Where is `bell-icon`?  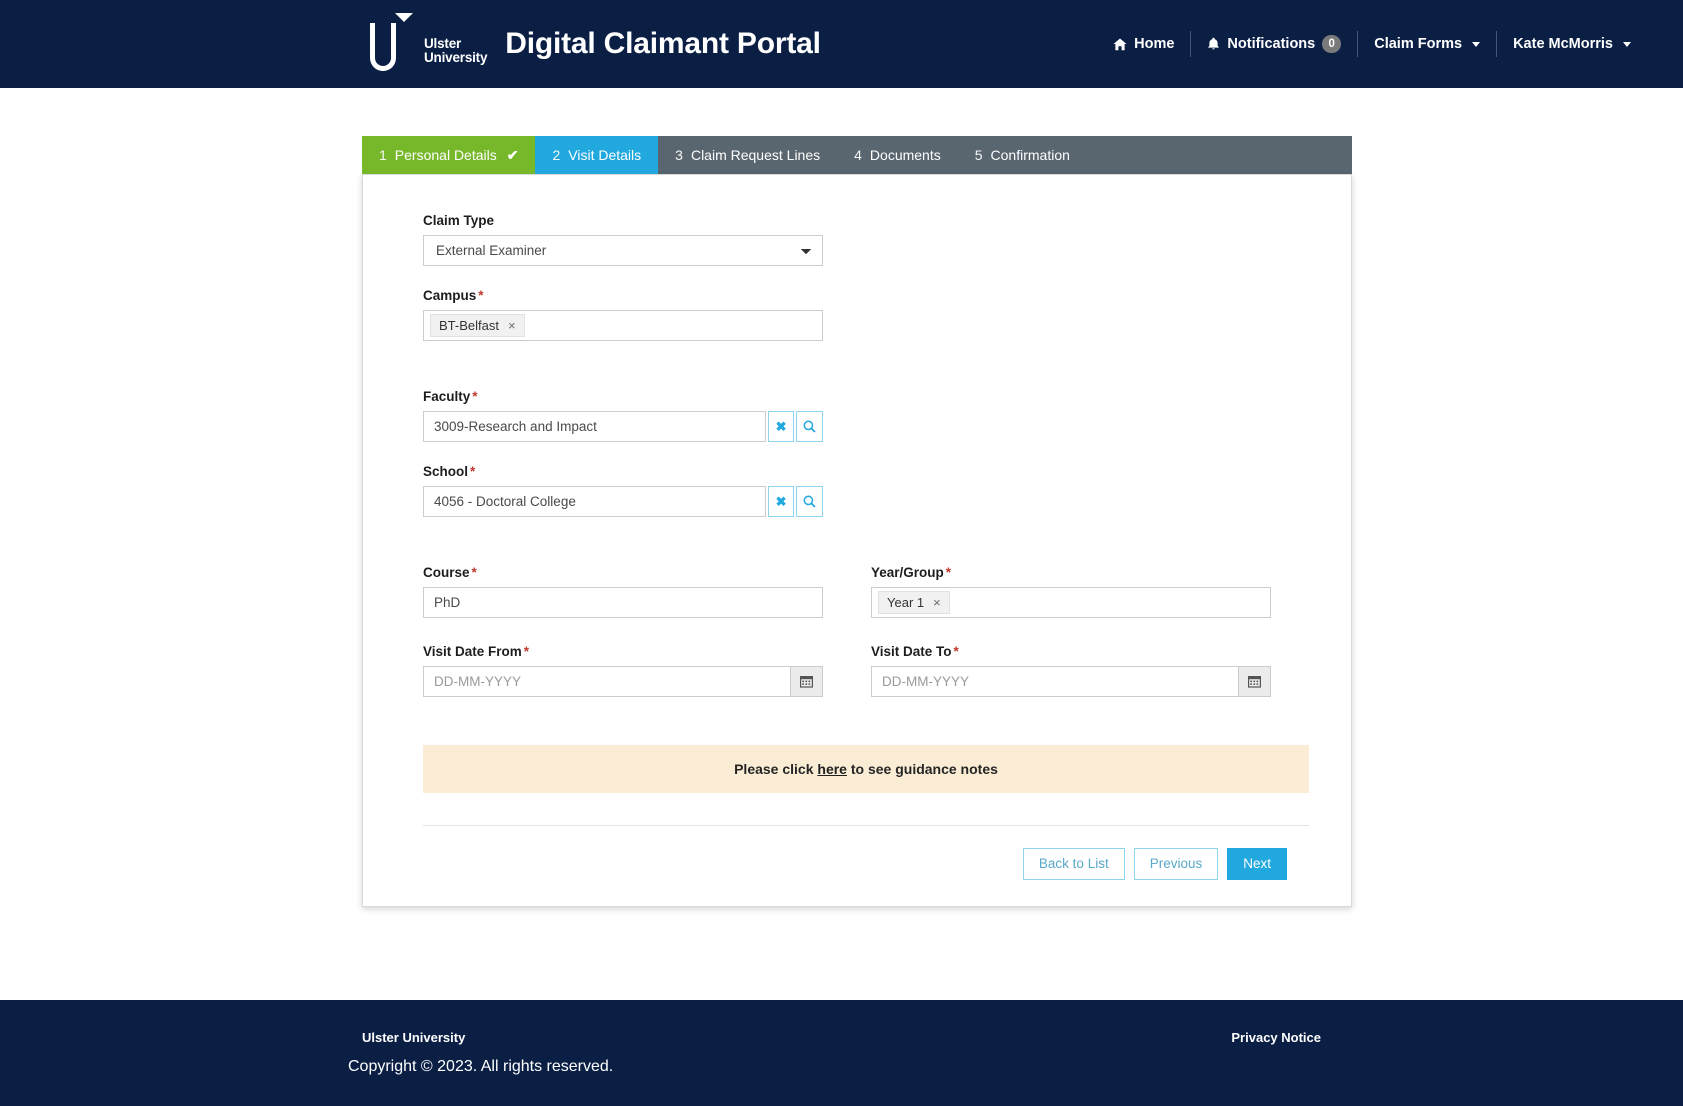
bell-icon is located at coordinates (1213, 44).